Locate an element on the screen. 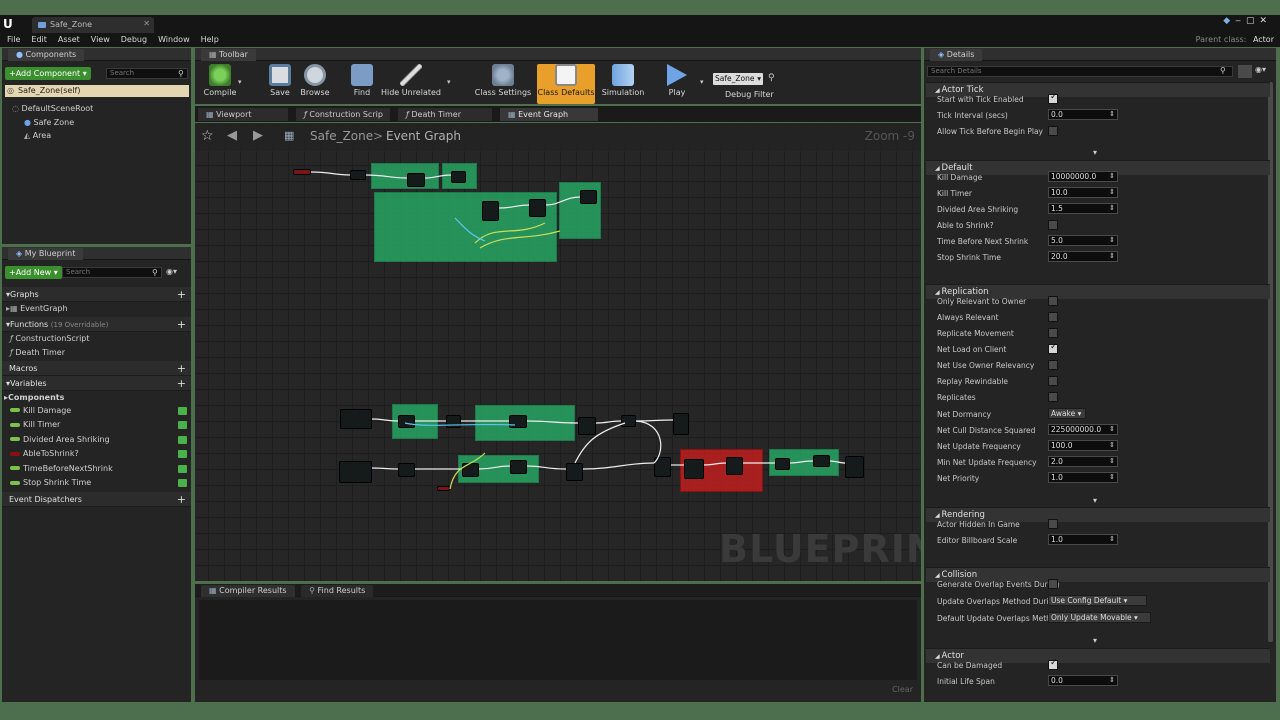 The image size is (1280, 720). add-function-icon: + is located at coordinates (181, 324).